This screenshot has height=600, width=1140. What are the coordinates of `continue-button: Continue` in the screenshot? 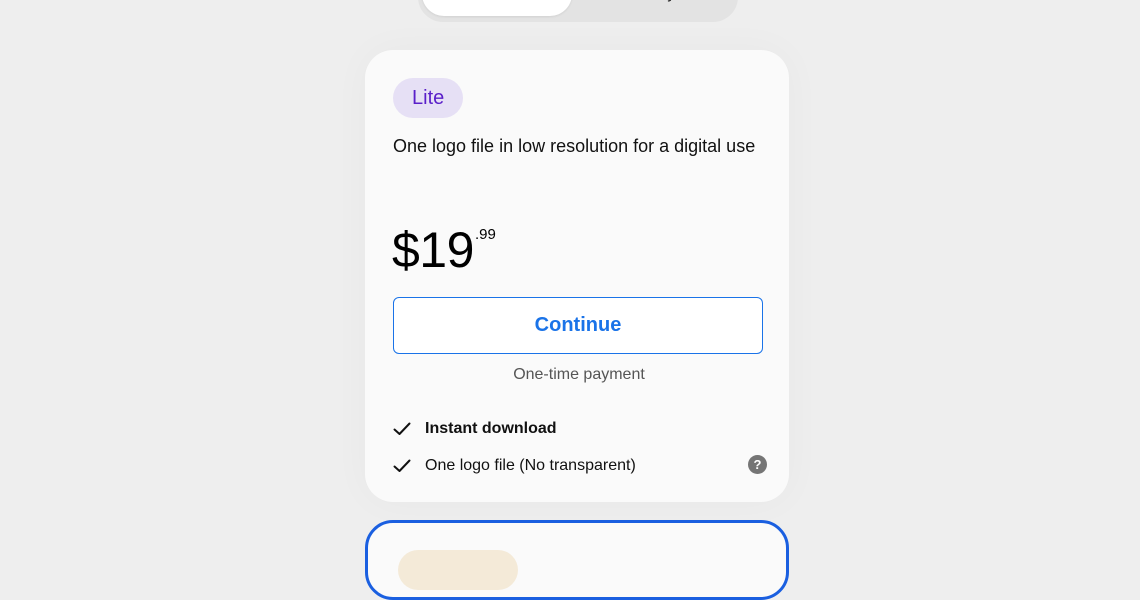 It's located at (578, 325).